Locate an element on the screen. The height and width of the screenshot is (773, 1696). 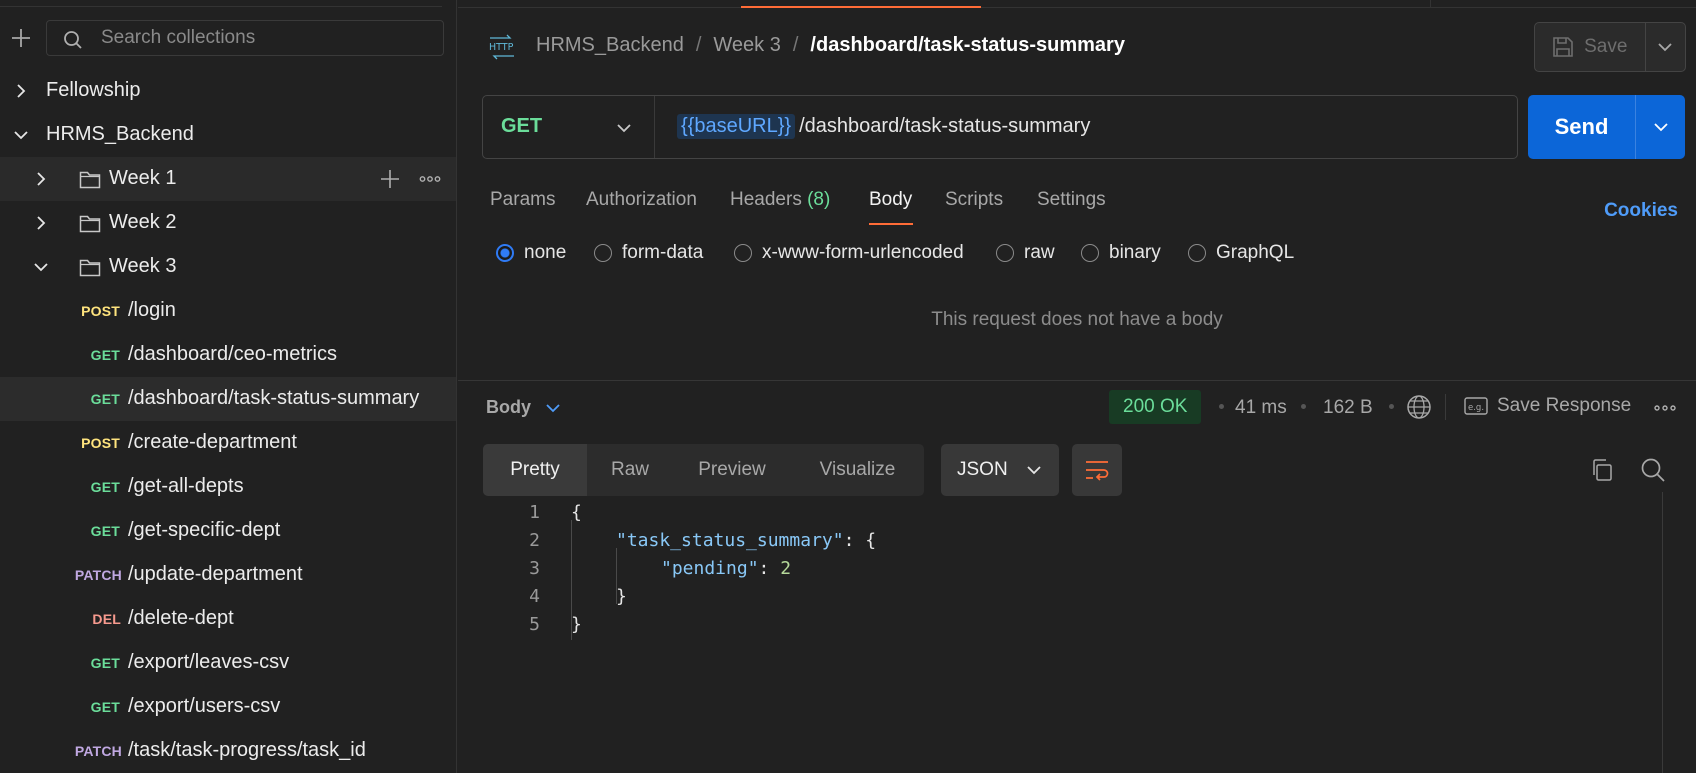
breadcrumb-folder: Week 3 is located at coordinates (746, 45).